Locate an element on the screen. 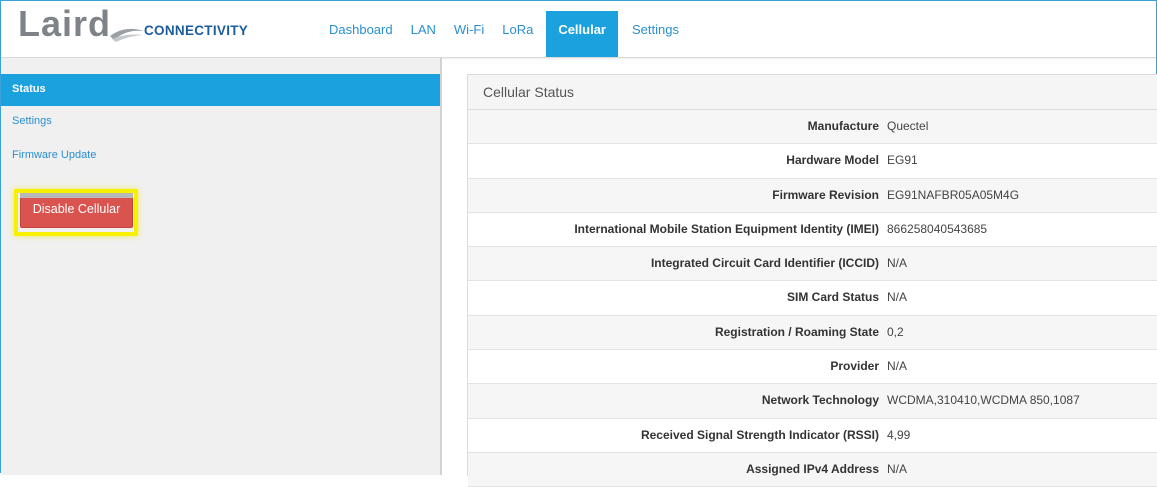 This screenshot has height=487, width=1157. nav-wifi: Wi-Fi is located at coordinates (469, 34).